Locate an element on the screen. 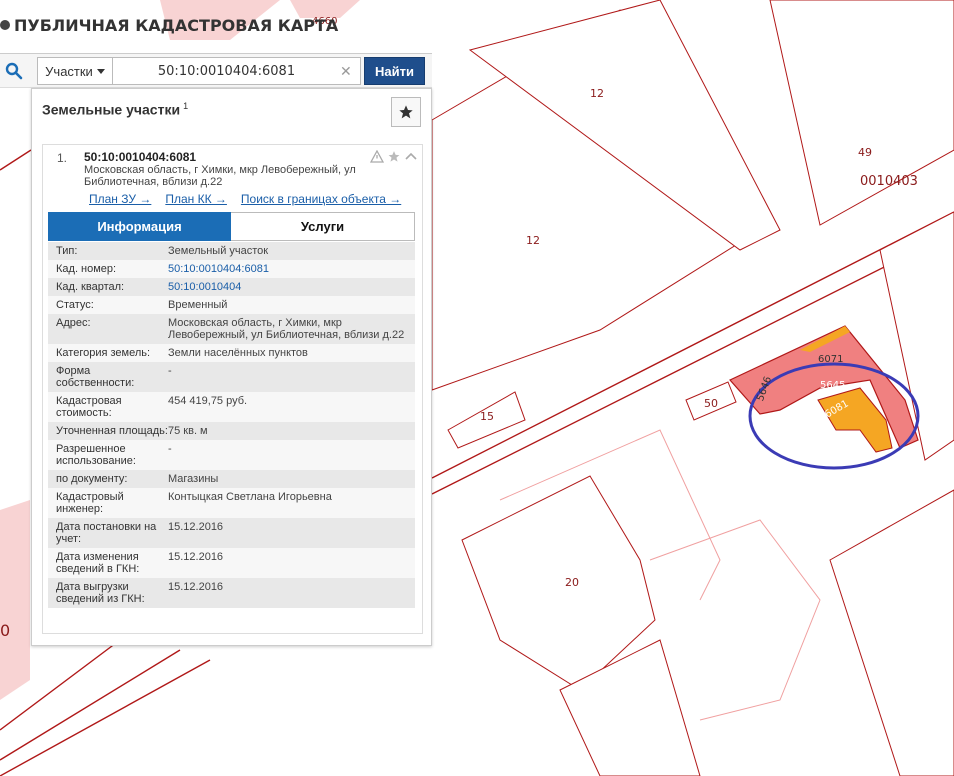  row-label: Форма собственности: is located at coordinates (95, 377).